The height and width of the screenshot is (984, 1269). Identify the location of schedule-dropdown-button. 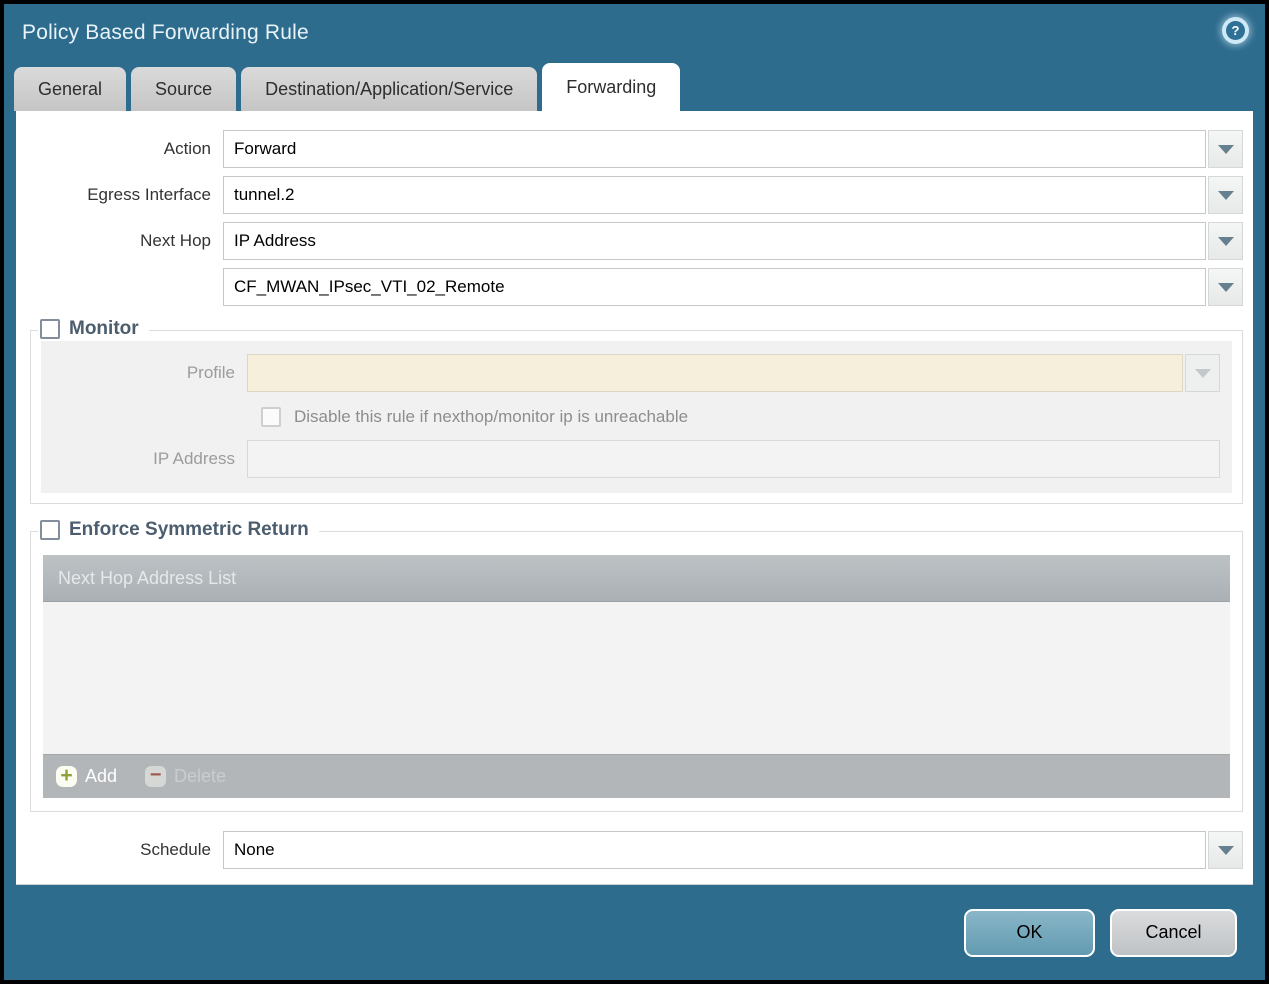
(1225, 850).